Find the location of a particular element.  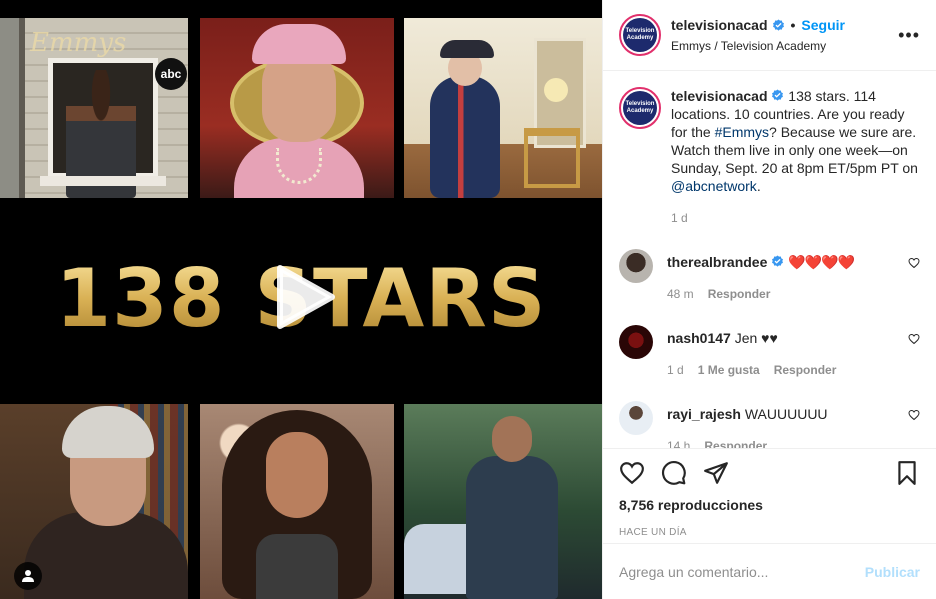

comment-item: therealbrandee ❤️❤️❤️❤️ 48 m Responder is located at coordinates (769, 276).